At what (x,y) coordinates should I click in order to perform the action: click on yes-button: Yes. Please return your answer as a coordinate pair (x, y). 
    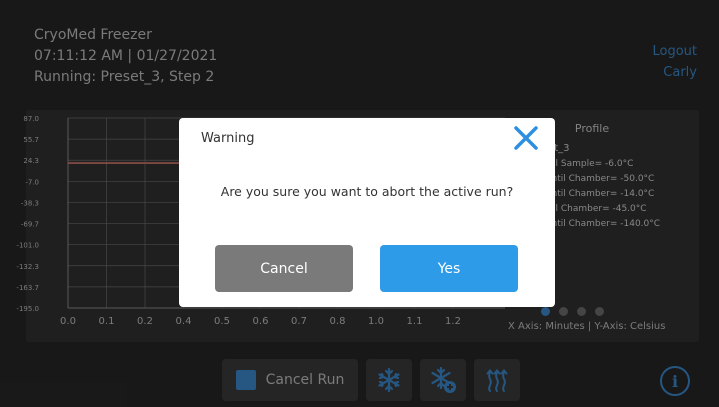
    Looking at the image, I should click on (449, 268).